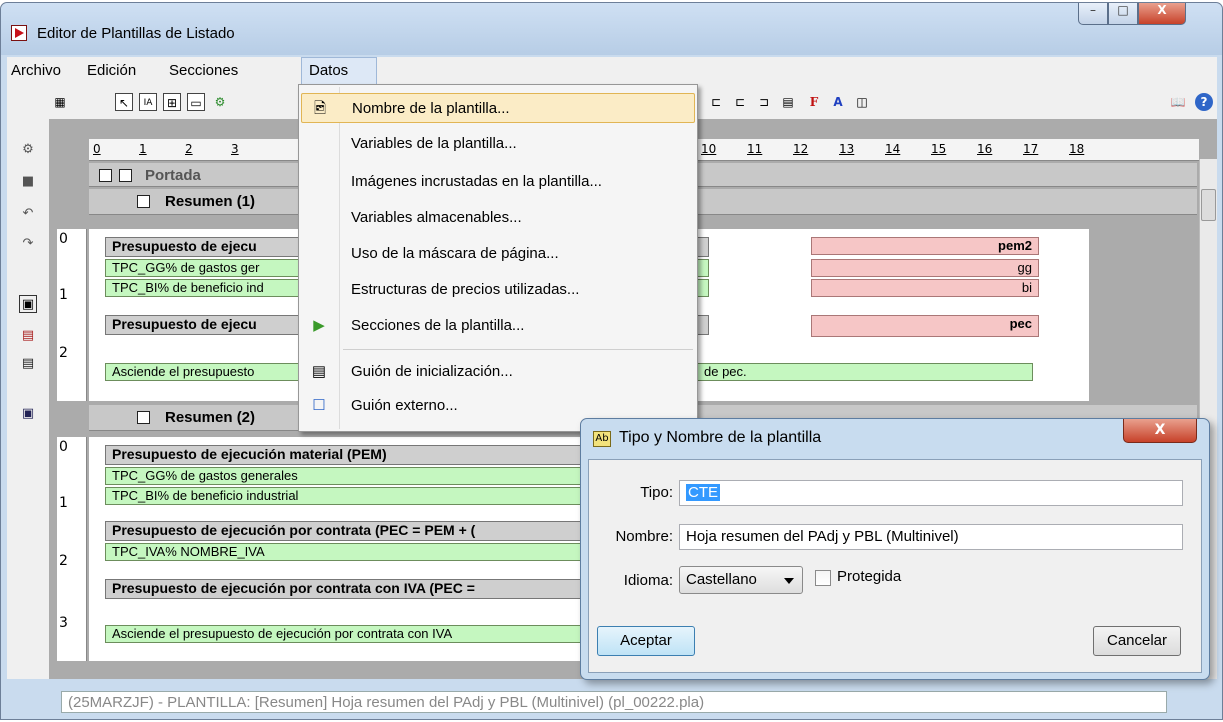  Describe the element at coordinates (210, 201) in the screenshot. I see `section-label: Resumen (1)` at that location.